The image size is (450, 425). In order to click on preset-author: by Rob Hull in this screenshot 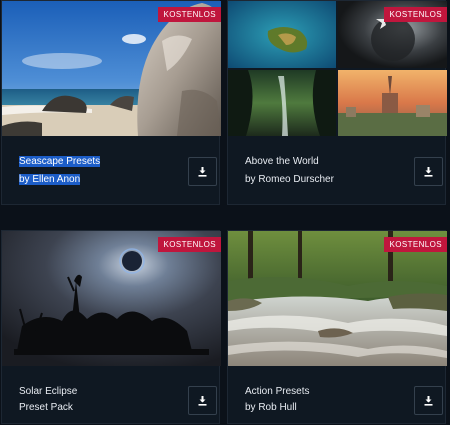, I will do `click(271, 407)`.